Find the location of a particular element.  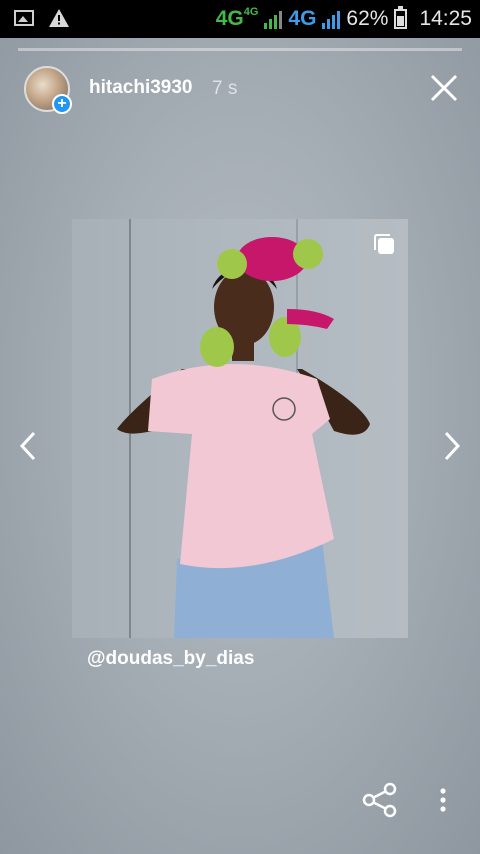

signal-icon is located at coordinates (273, 19).